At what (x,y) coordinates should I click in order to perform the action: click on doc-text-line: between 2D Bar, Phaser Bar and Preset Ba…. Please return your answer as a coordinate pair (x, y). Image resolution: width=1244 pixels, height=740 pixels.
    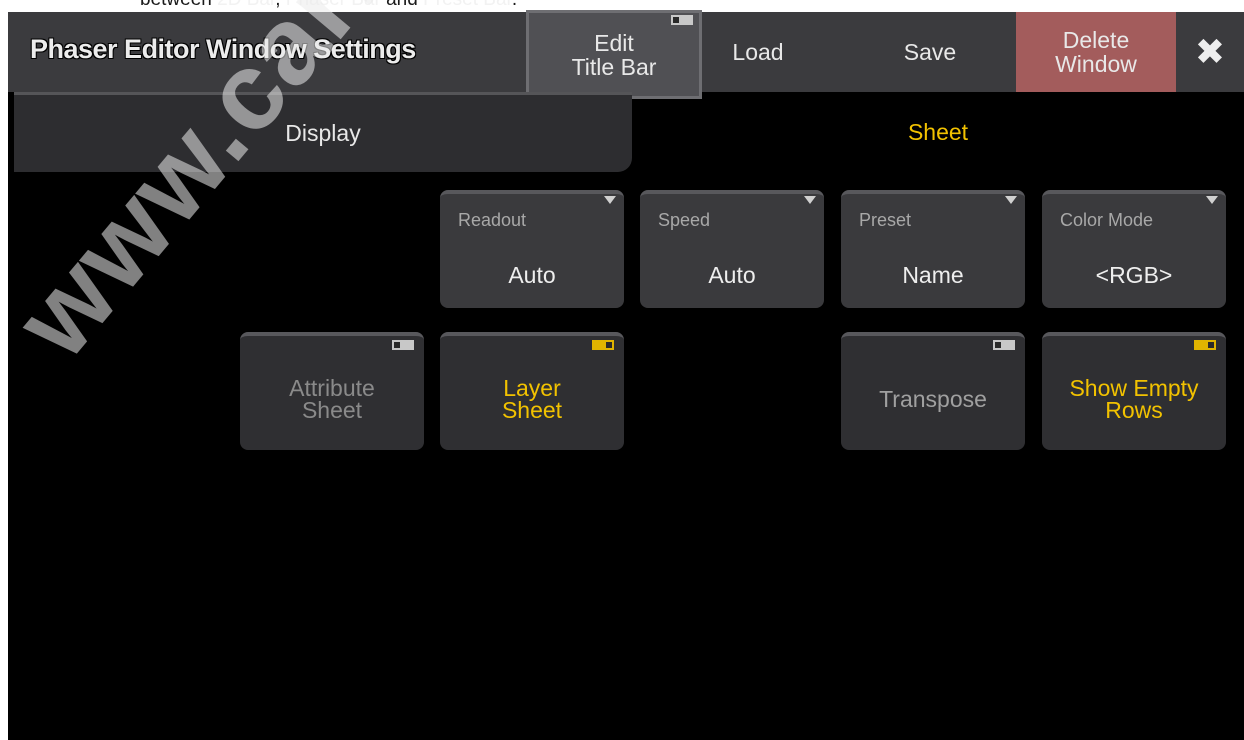
    Looking at the image, I should click on (328, 5).